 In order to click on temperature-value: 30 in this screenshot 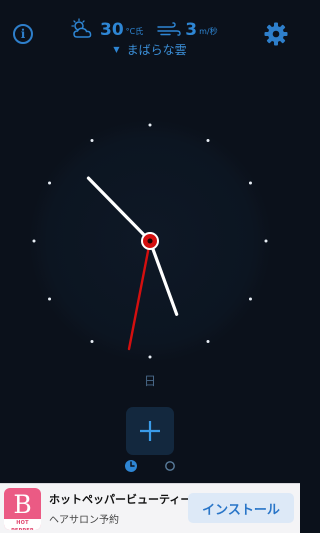, I will do `click(112, 30)`.